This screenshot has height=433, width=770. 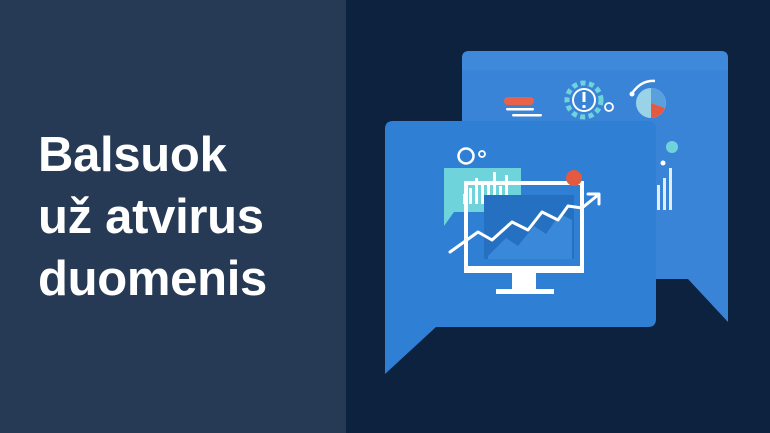 I want to click on headline-line-3: duomenis, so click(x=153, y=278).